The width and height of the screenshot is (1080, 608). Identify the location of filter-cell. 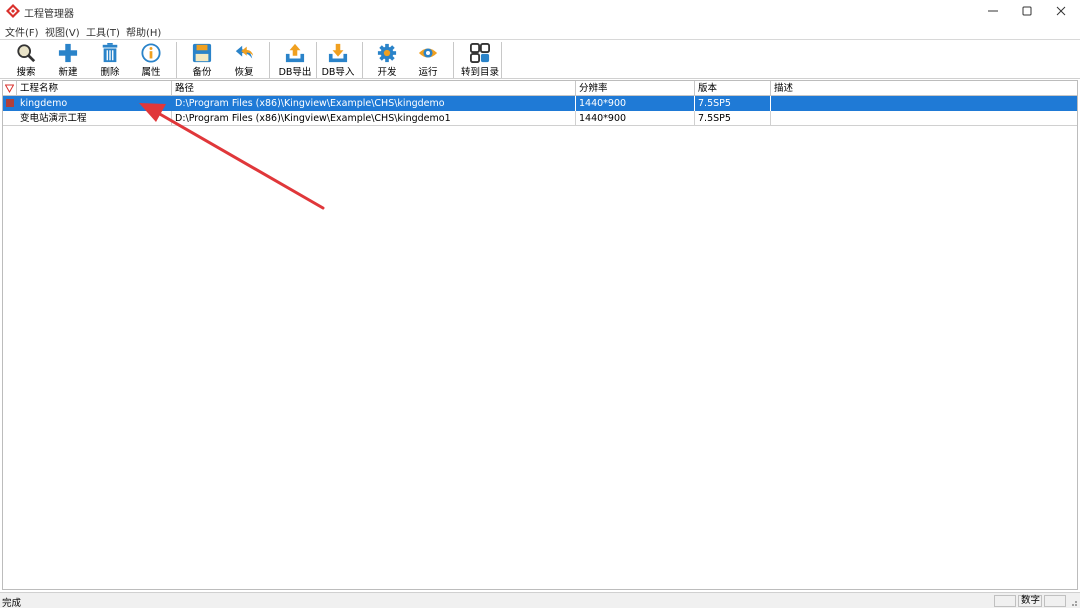
(10, 88).